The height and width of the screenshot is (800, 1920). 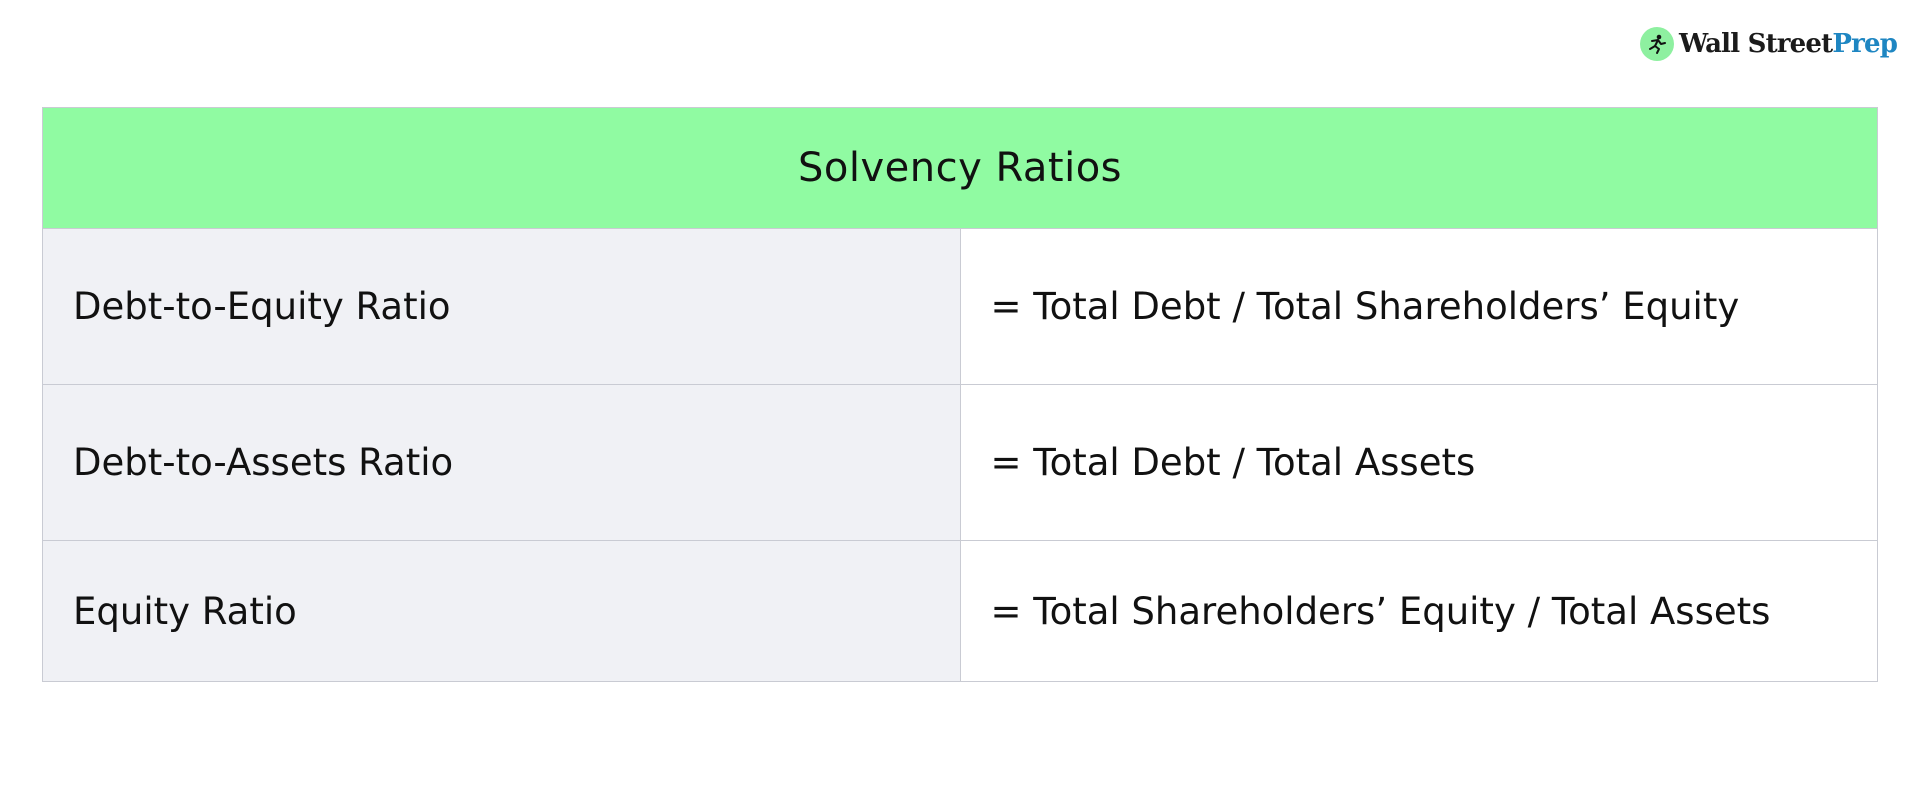 I want to click on ratio-label-equity-ratio: Equity Ratio, so click(x=501, y=611).